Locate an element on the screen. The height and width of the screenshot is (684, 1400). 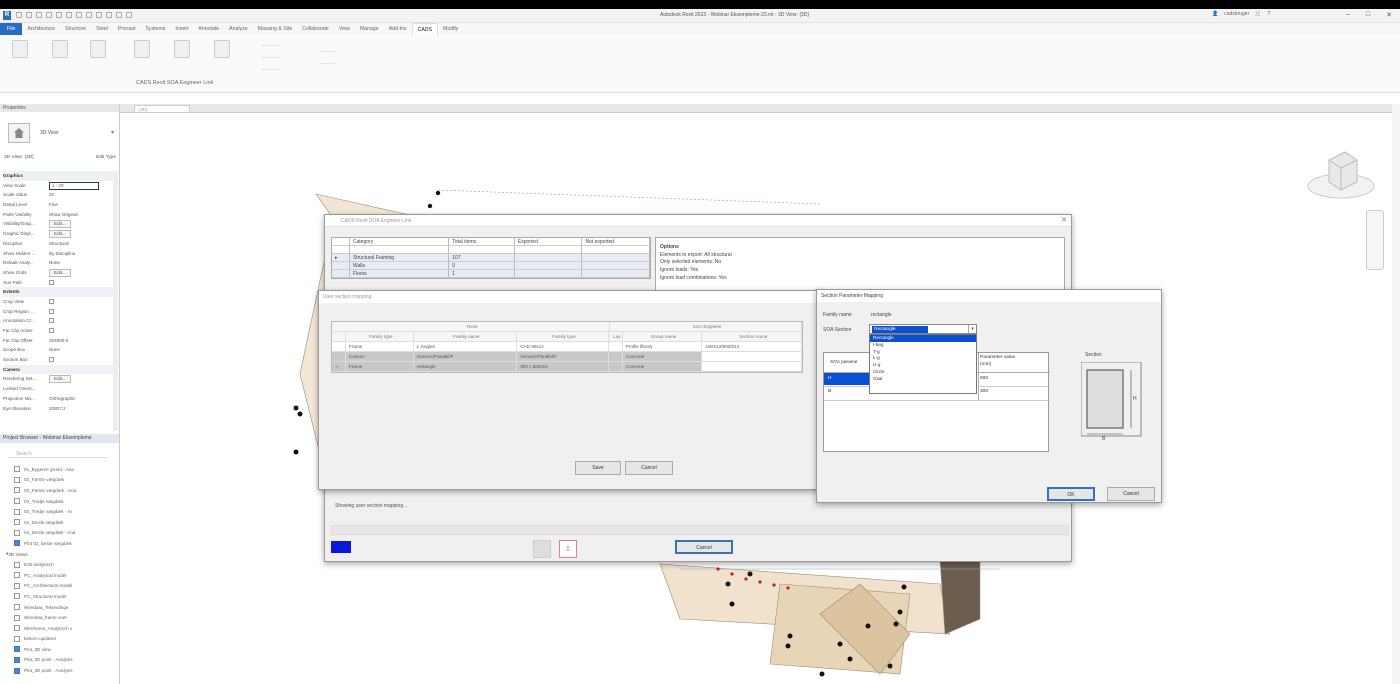
tree-item: PC_Analytical model is located at coordinates (66, 575).